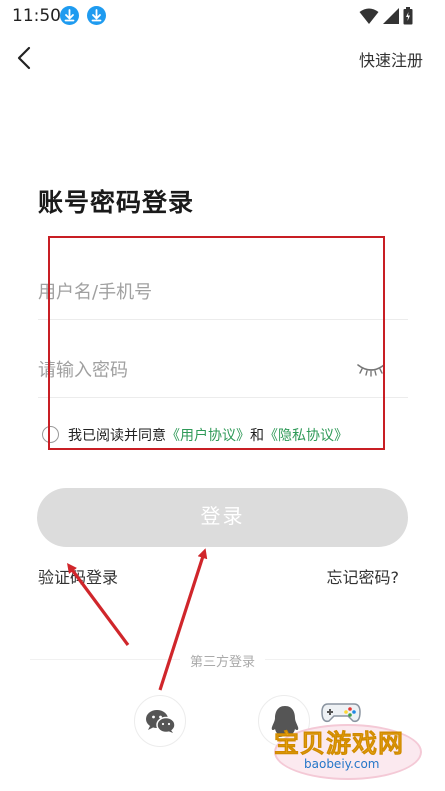  I want to click on watermark-logo: 宝贝游戏网 baobeiy.com, so click(348, 739).